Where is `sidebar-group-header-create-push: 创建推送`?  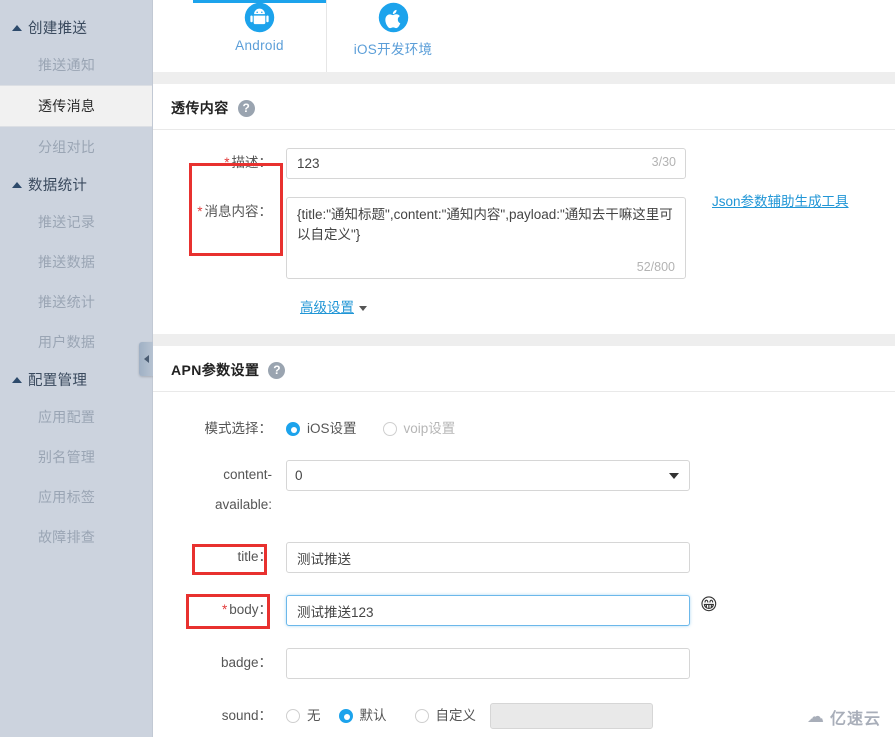 sidebar-group-header-create-push: 创建推送 is located at coordinates (76, 27).